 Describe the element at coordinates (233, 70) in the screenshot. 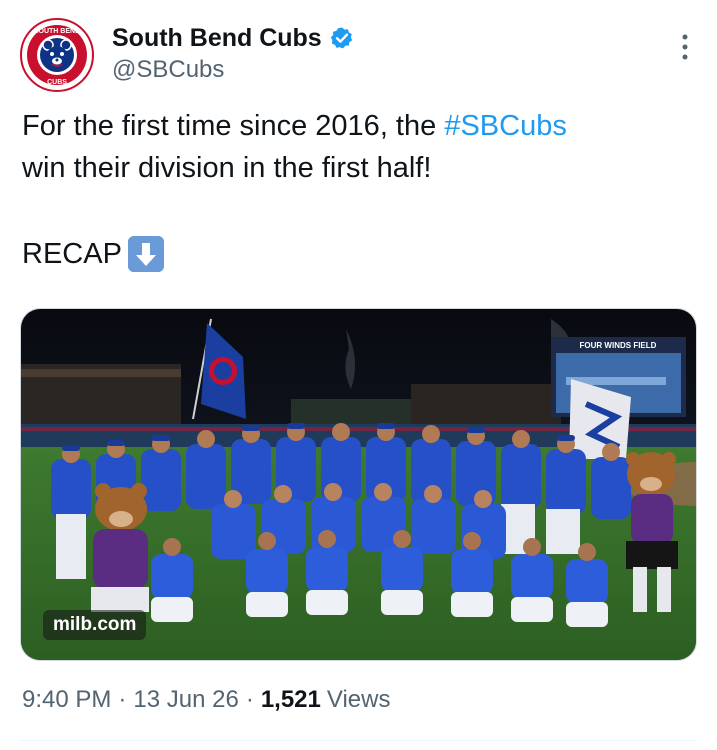

I see `author-handle: @SBCubs` at that location.